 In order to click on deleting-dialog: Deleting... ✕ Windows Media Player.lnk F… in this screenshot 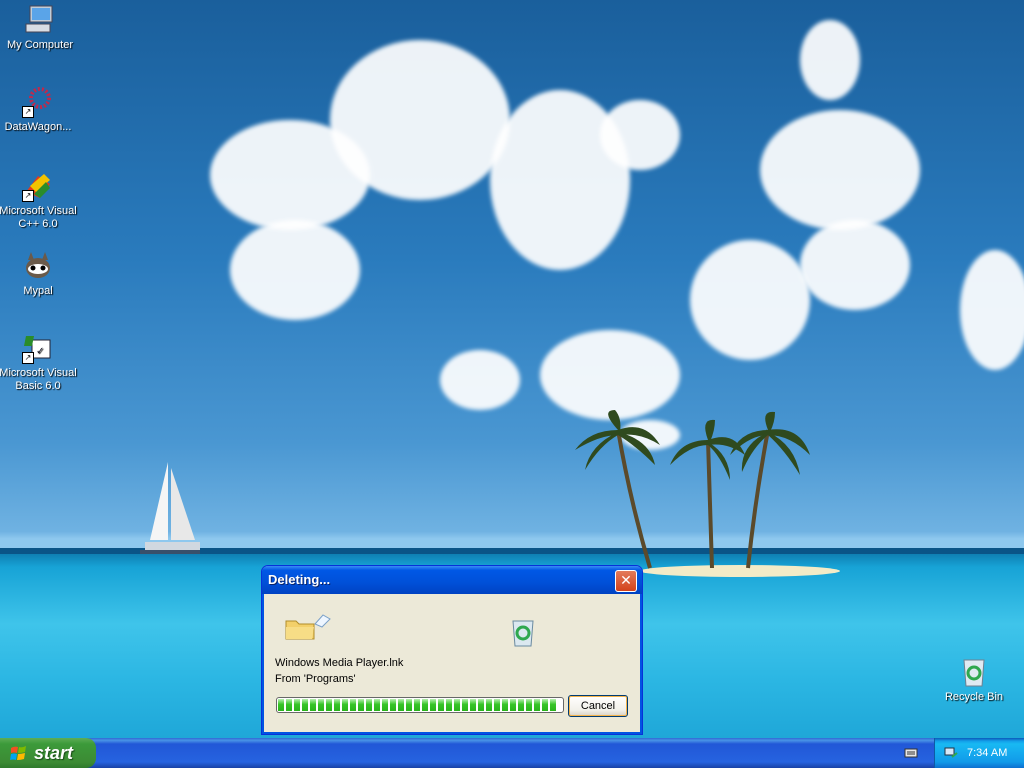, I will do `click(452, 650)`.